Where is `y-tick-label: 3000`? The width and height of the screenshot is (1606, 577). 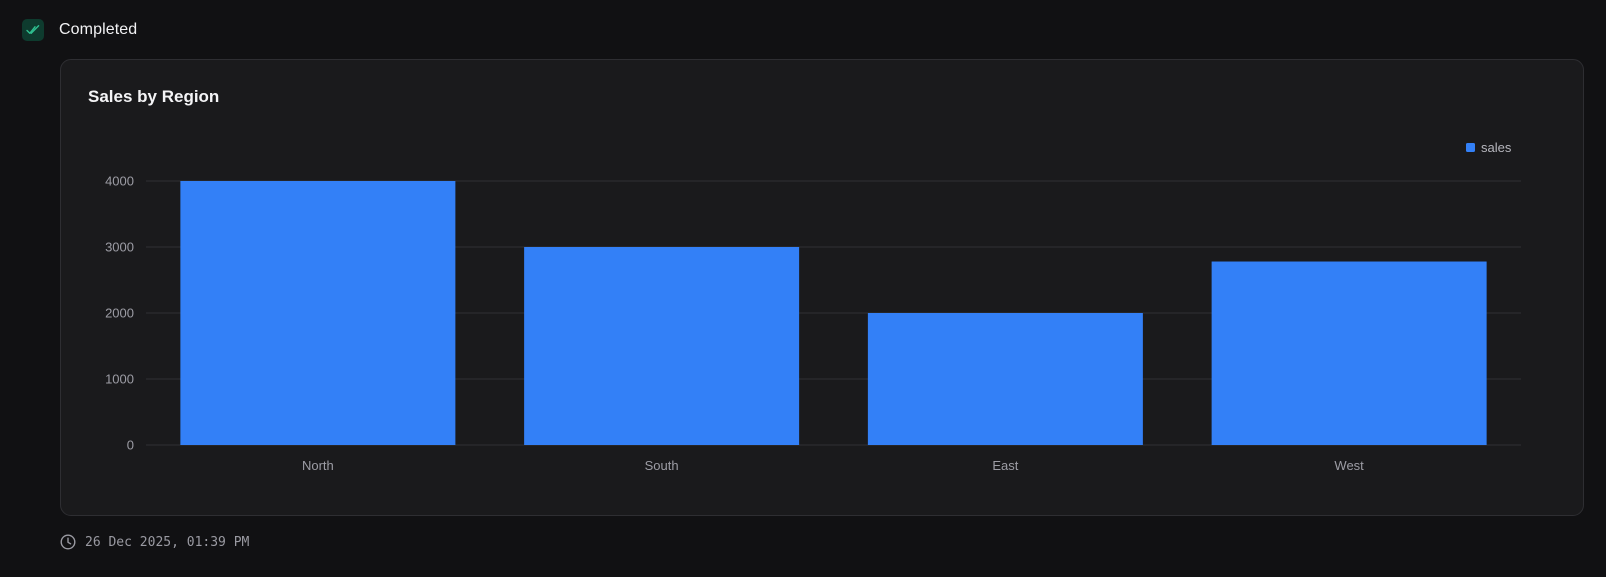 y-tick-label: 3000 is located at coordinates (119, 247).